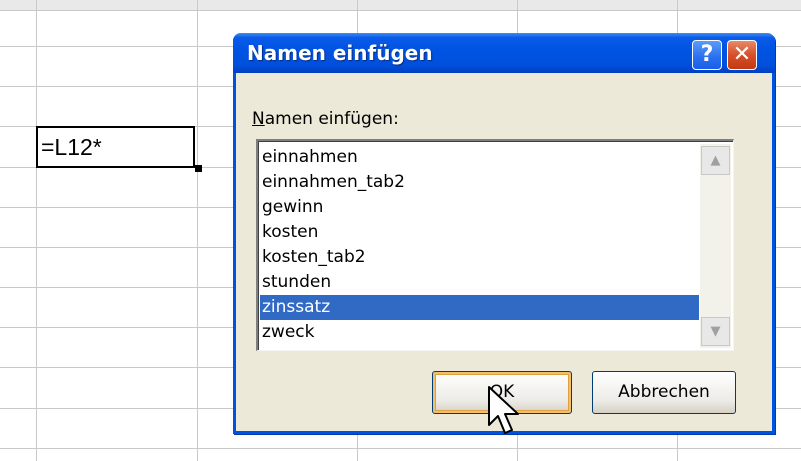 This screenshot has width=801, height=461. I want to click on close-button: ✕, so click(742, 55).